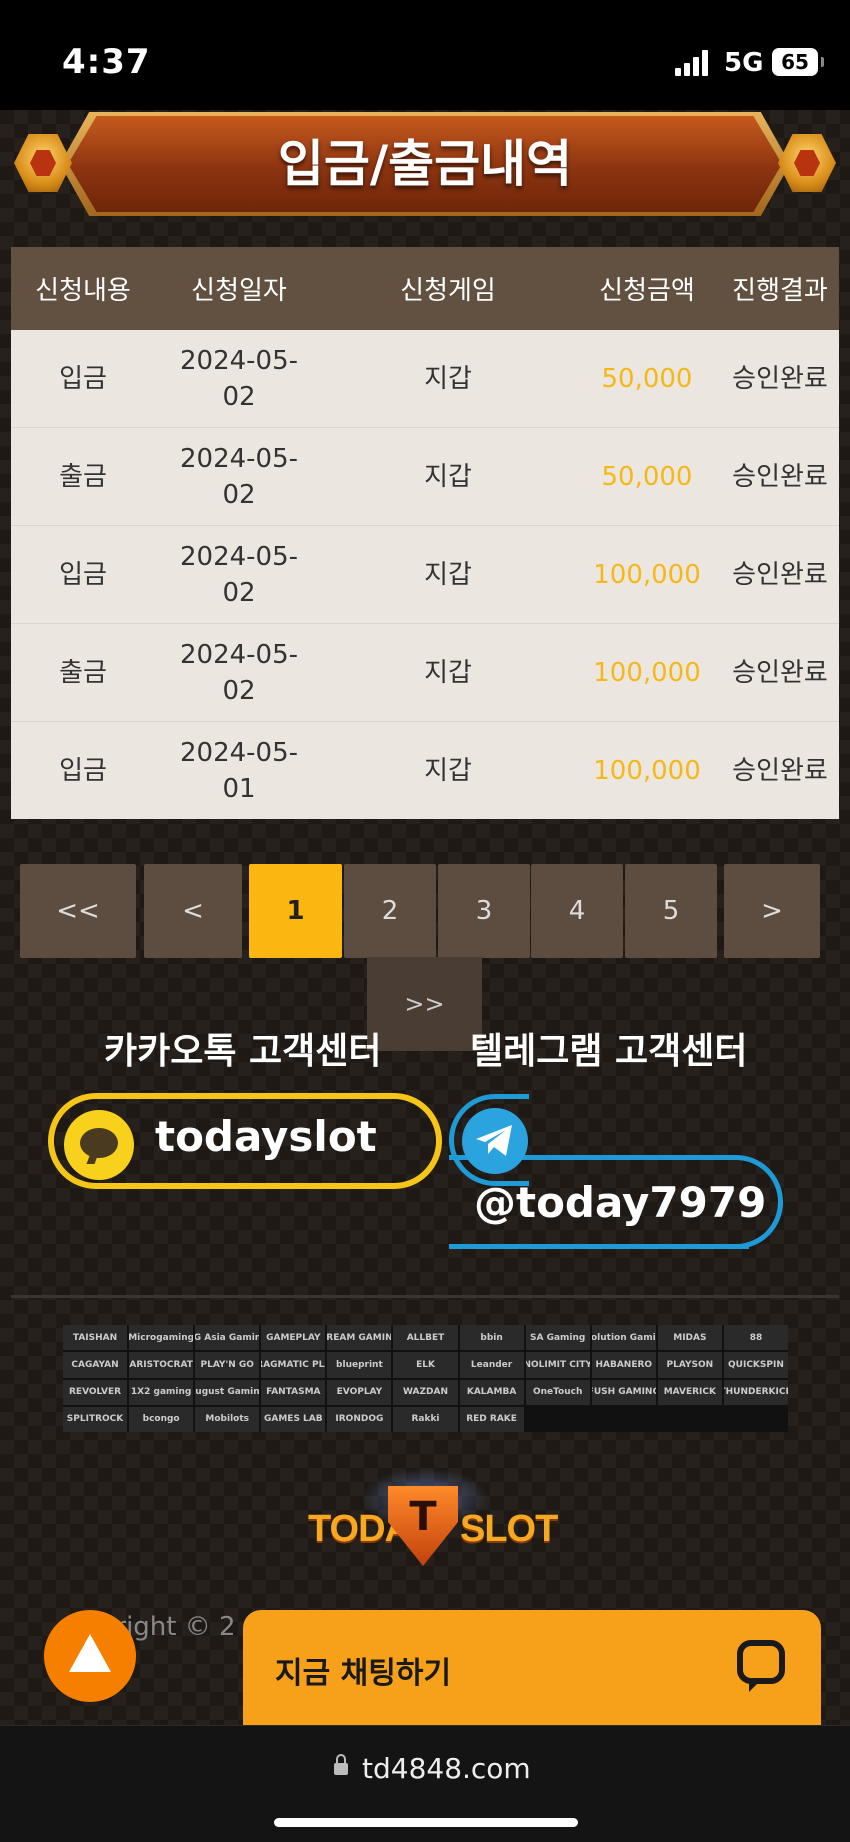  What do you see at coordinates (448, 291) in the screenshot?
I see `header-game: 신청게임` at bounding box center [448, 291].